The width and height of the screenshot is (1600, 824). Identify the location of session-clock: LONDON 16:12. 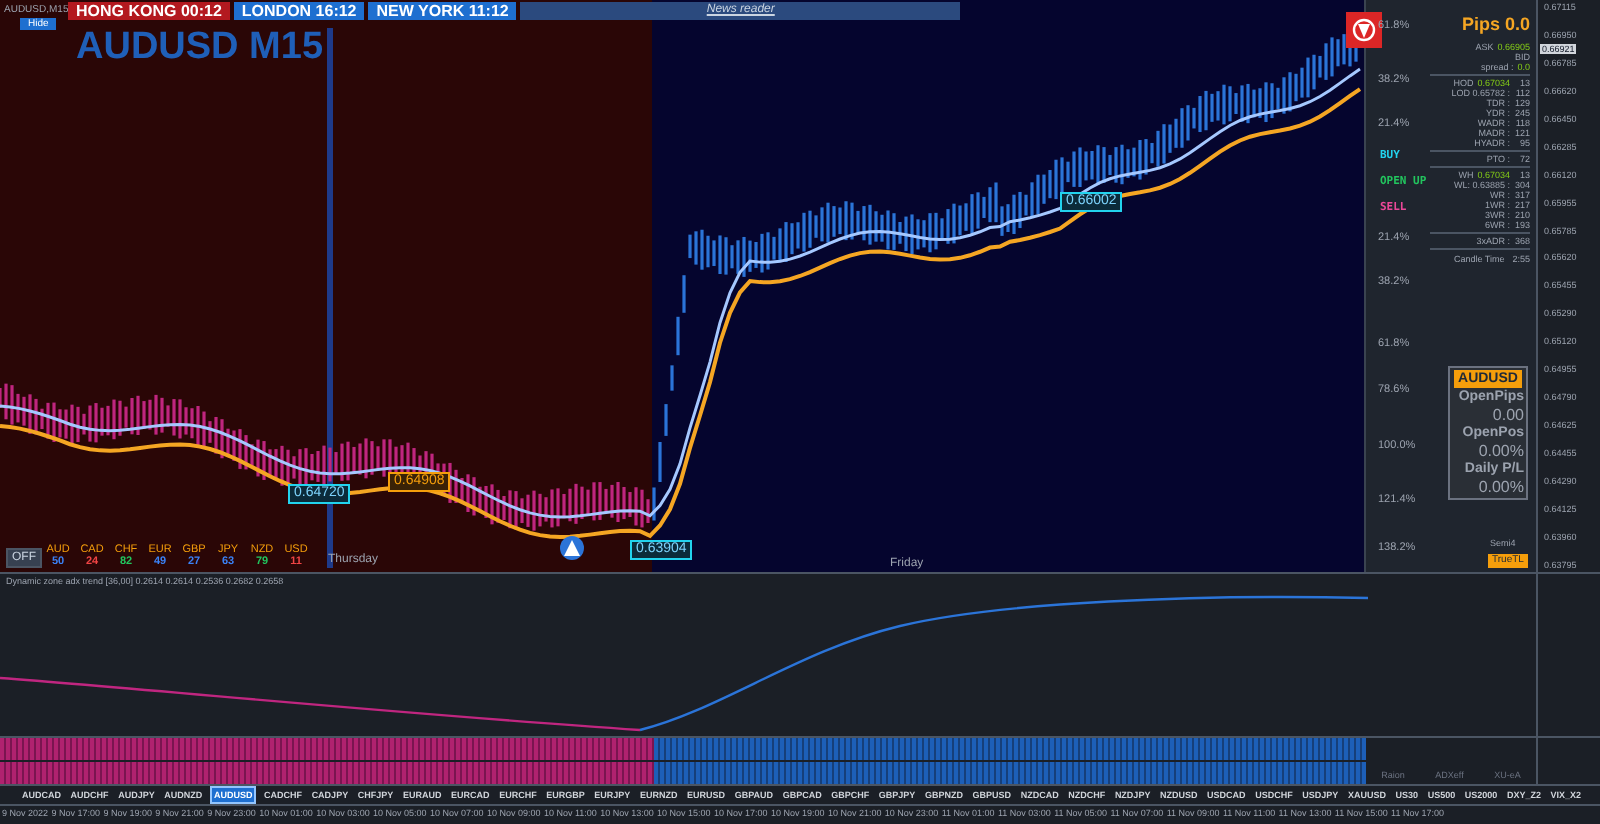
(299, 11).